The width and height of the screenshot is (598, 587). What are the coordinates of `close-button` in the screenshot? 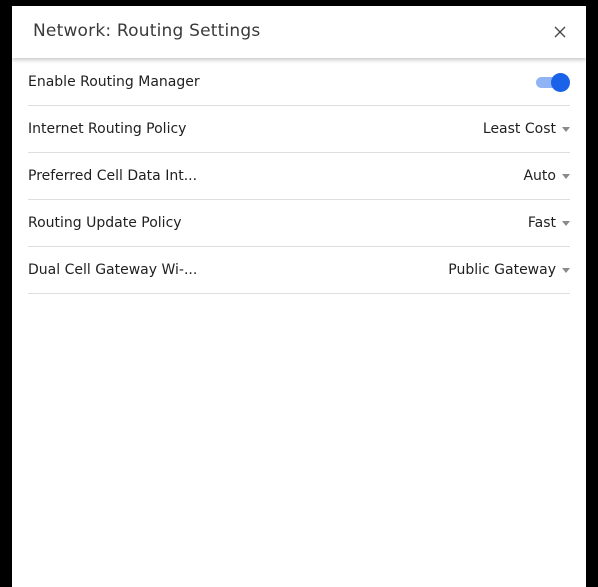 It's located at (560, 32).